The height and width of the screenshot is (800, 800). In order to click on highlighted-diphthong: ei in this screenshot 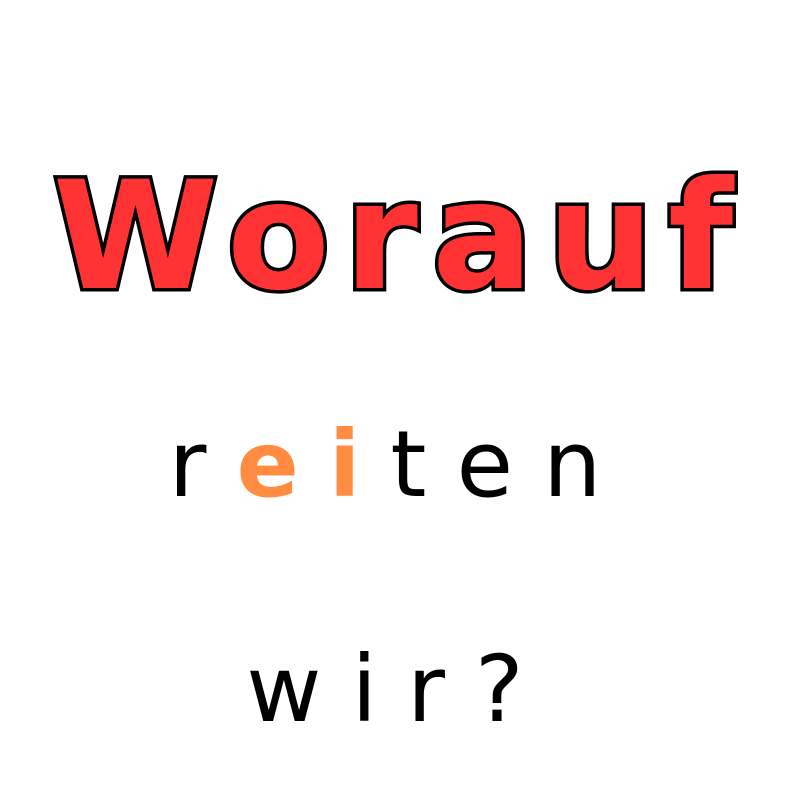, I will do `click(313, 464)`.